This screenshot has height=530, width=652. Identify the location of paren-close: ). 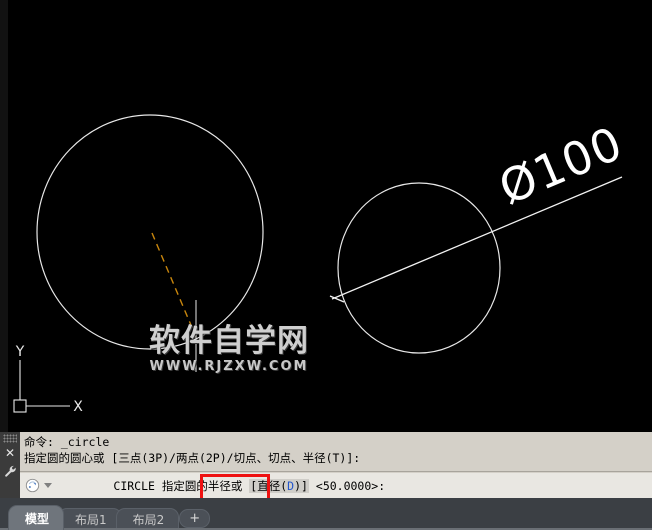
(298, 485).